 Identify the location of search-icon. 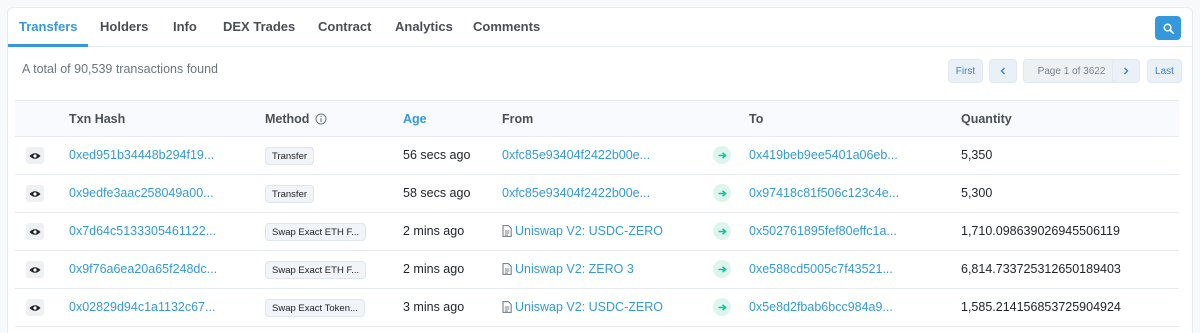
(1168, 28).